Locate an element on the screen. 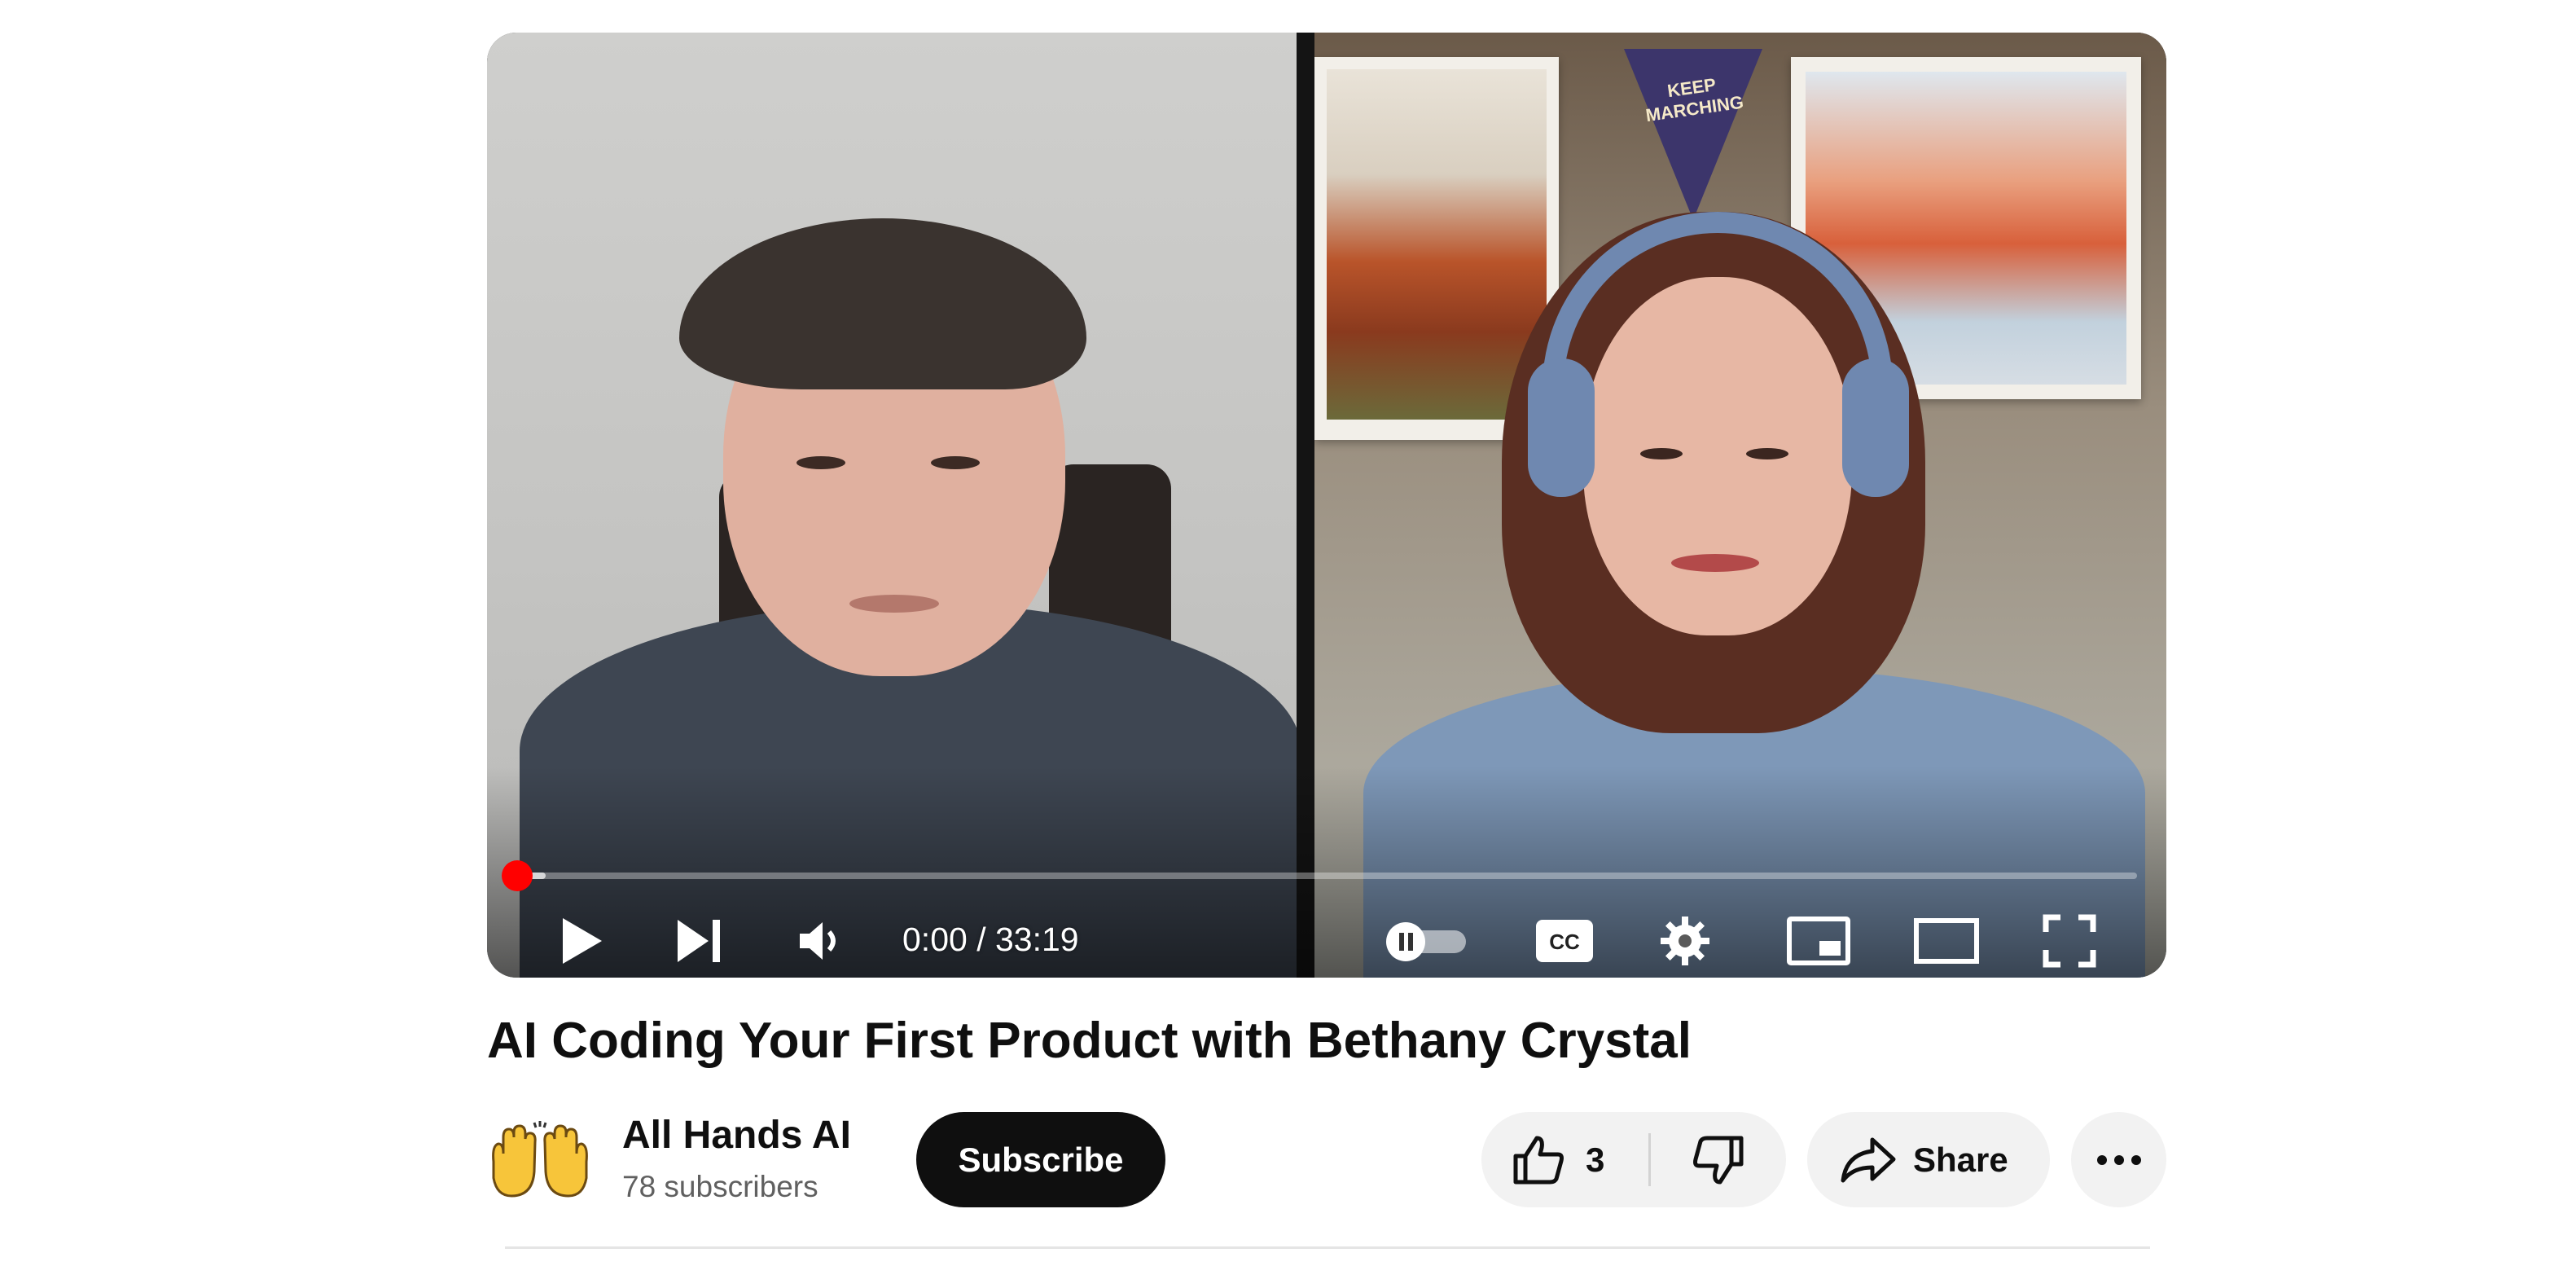 The image size is (2576, 1288). scrubber-handle is located at coordinates (517, 875).